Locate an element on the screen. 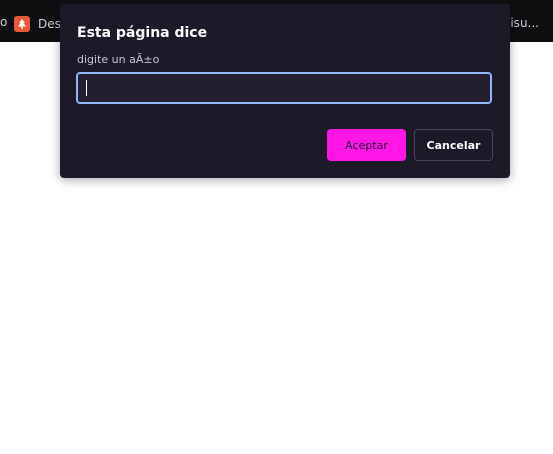 The height and width of the screenshot is (454, 553). bookmark-item: Des is located at coordinates (37, 24).